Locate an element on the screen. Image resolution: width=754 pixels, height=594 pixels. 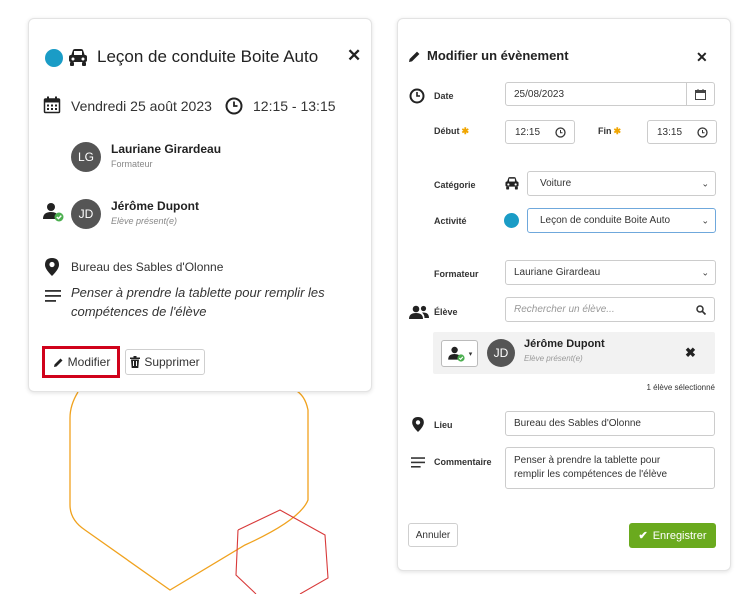
trainer-avatar: LG is located at coordinates (86, 157).